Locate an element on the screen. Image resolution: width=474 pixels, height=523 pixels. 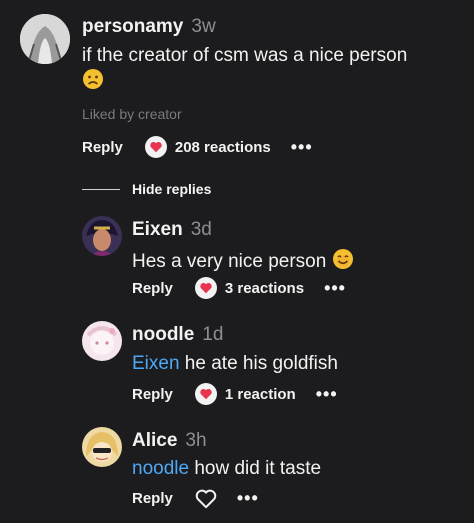
reactions-count: 208 reactions is located at coordinates (222, 147).